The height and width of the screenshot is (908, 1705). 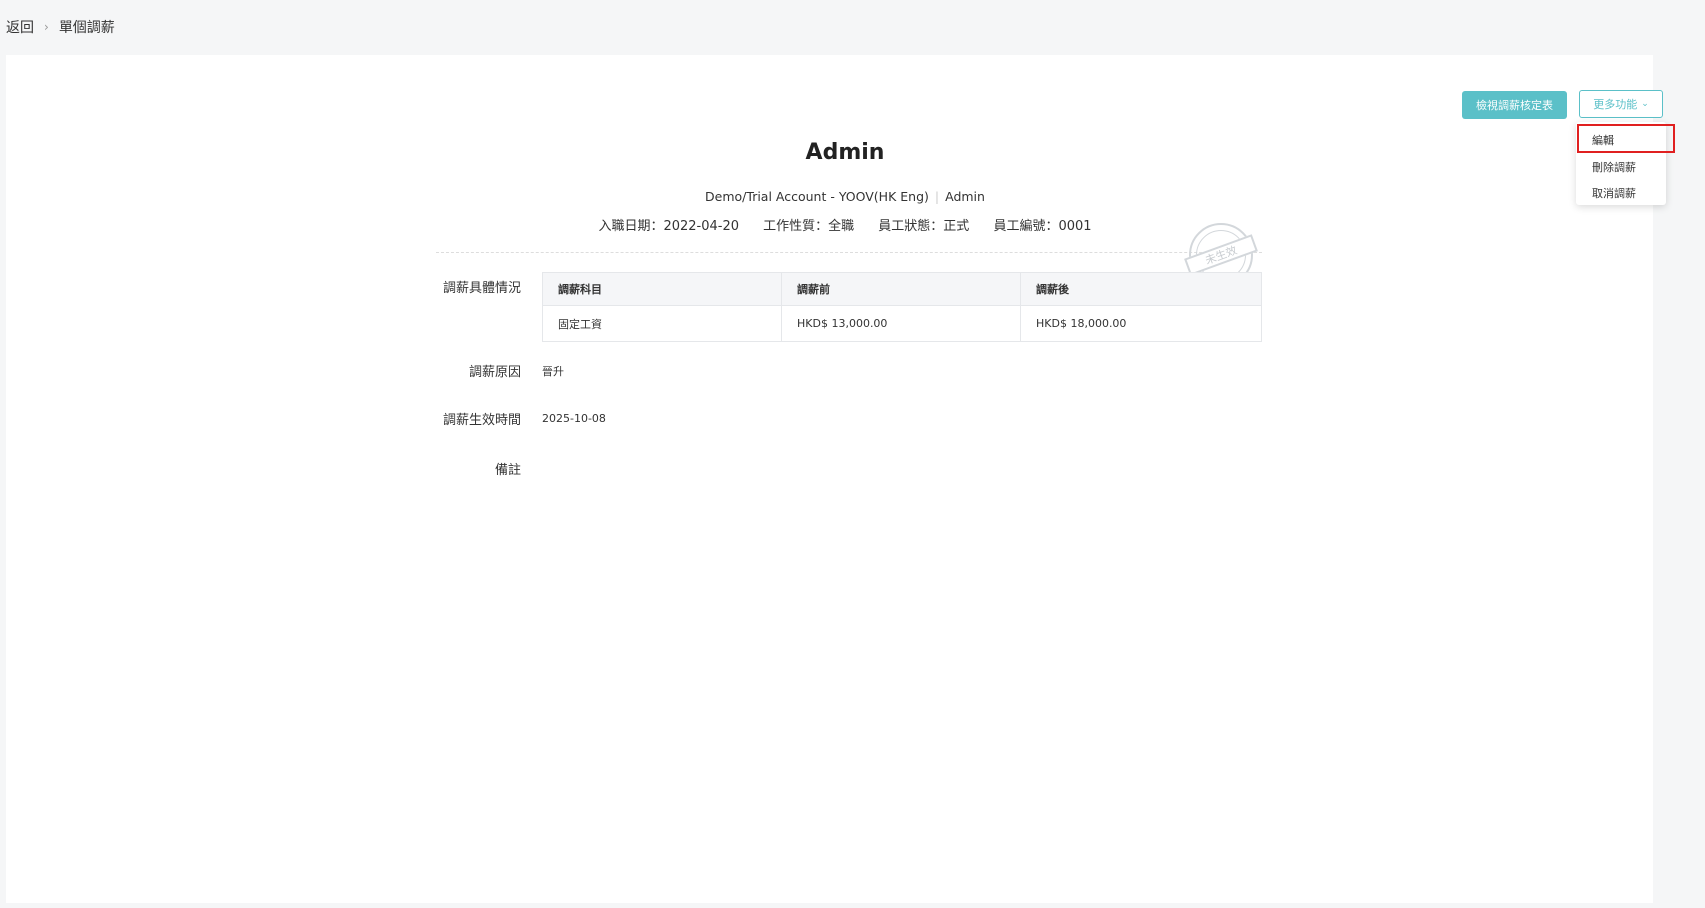 I want to click on employee-number: 員工編號：0001, so click(x=1042, y=226).